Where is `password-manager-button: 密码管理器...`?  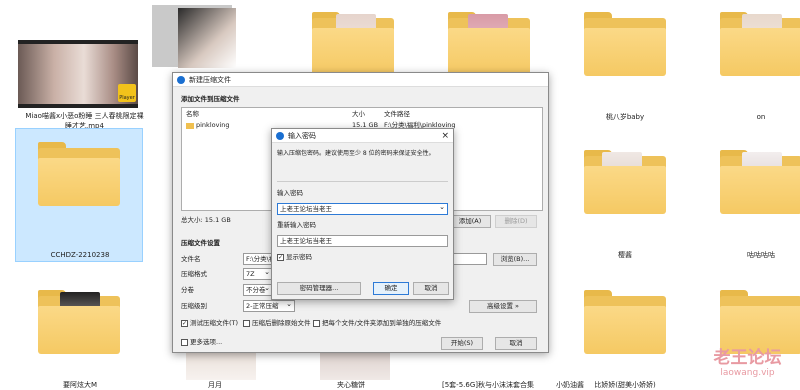 password-manager-button: 密码管理器... is located at coordinates (319, 288).